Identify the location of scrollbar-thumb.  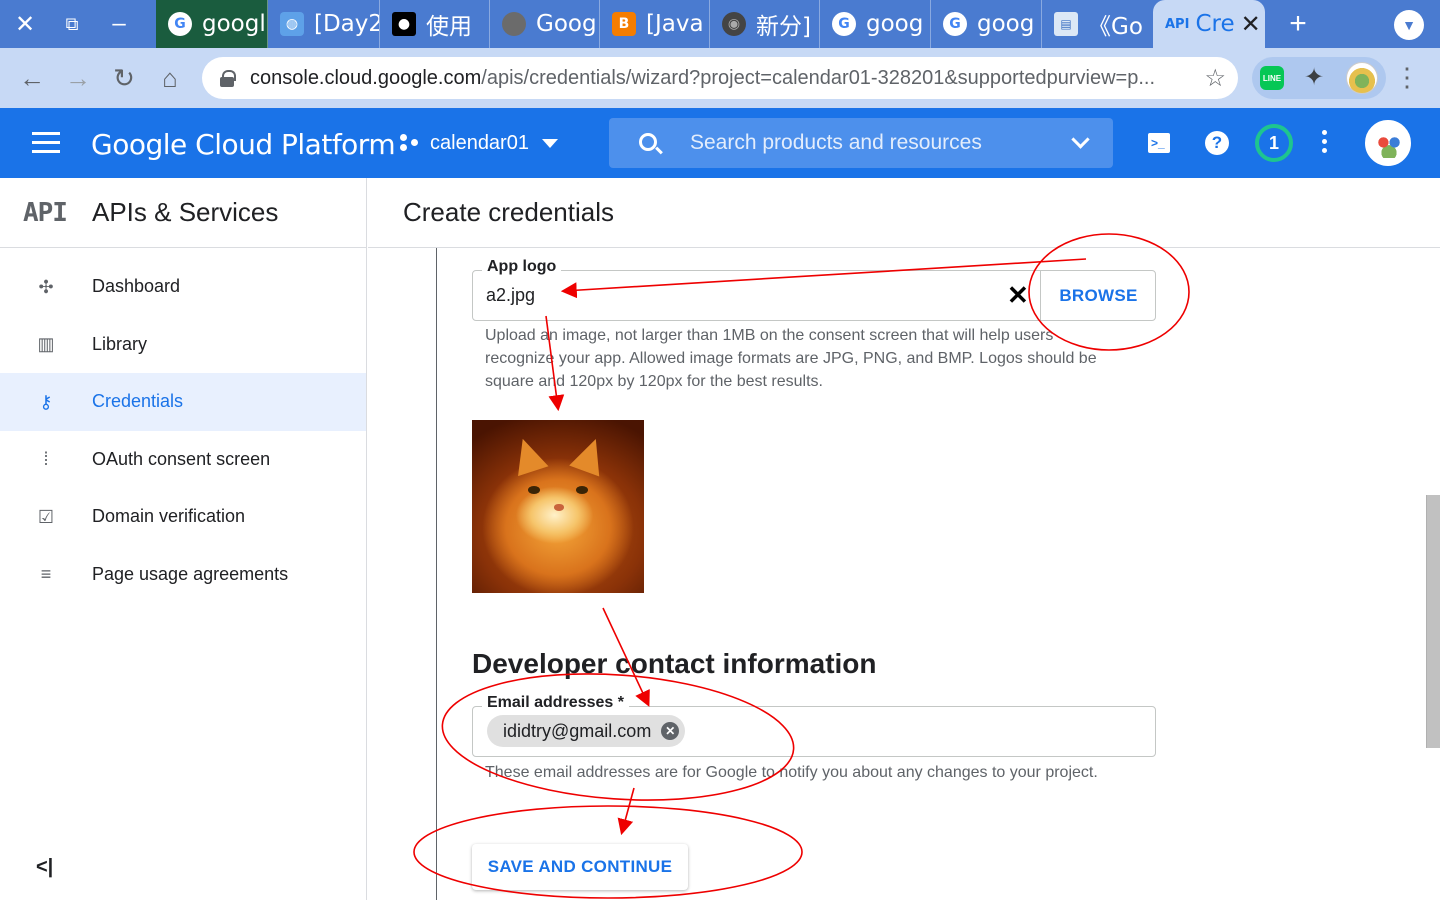
(1433, 621).